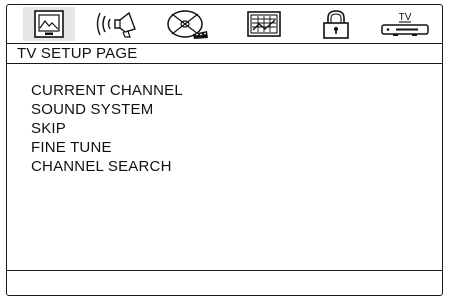 This screenshot has height=302, width=449. I want to click on tab-bar: TV, so click(224, 24).